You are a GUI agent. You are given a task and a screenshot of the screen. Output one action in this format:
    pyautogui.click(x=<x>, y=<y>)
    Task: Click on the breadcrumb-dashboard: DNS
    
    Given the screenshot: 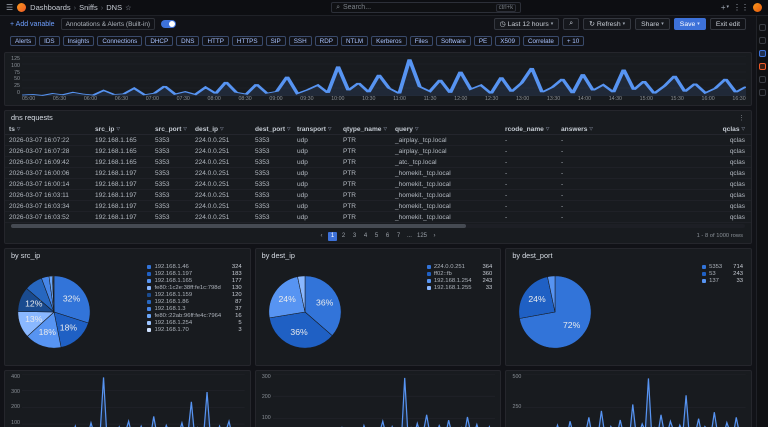 What is the action you would take?
    pyautogui.click(x=114, y=7)
    